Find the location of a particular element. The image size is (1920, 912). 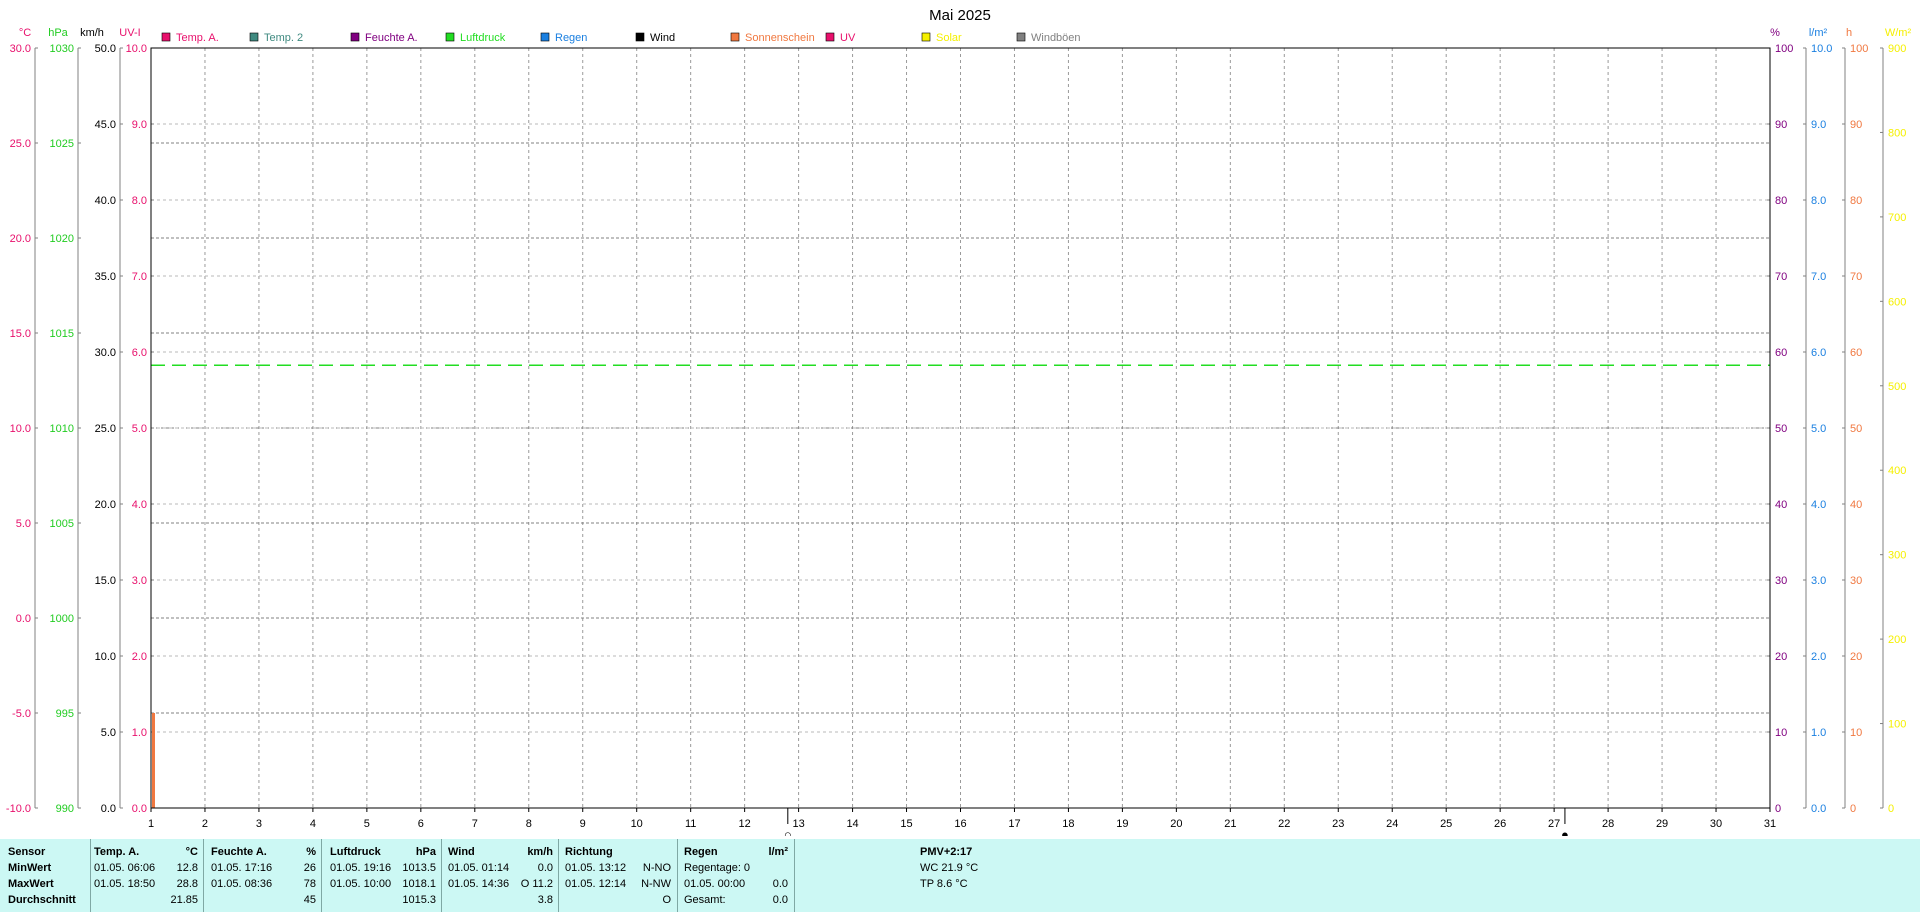

axis-tick-label: 3.0 is located at coordinates (139, 581).